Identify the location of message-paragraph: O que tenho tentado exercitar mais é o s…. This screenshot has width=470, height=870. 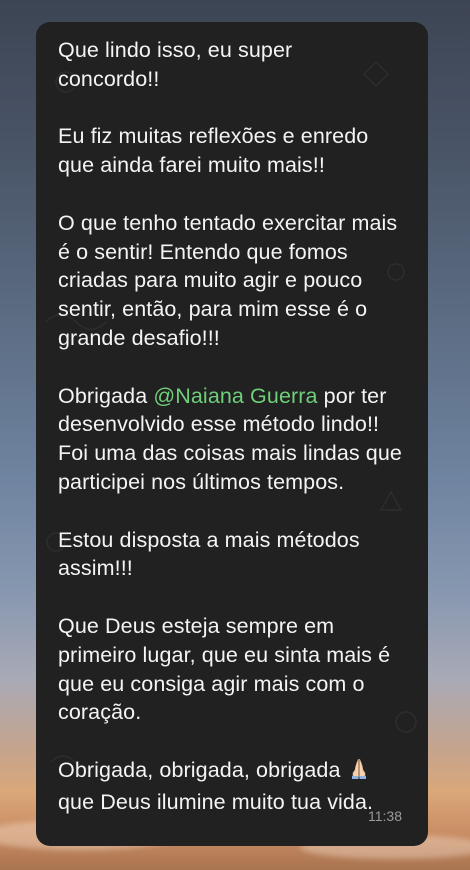
(234, 281).